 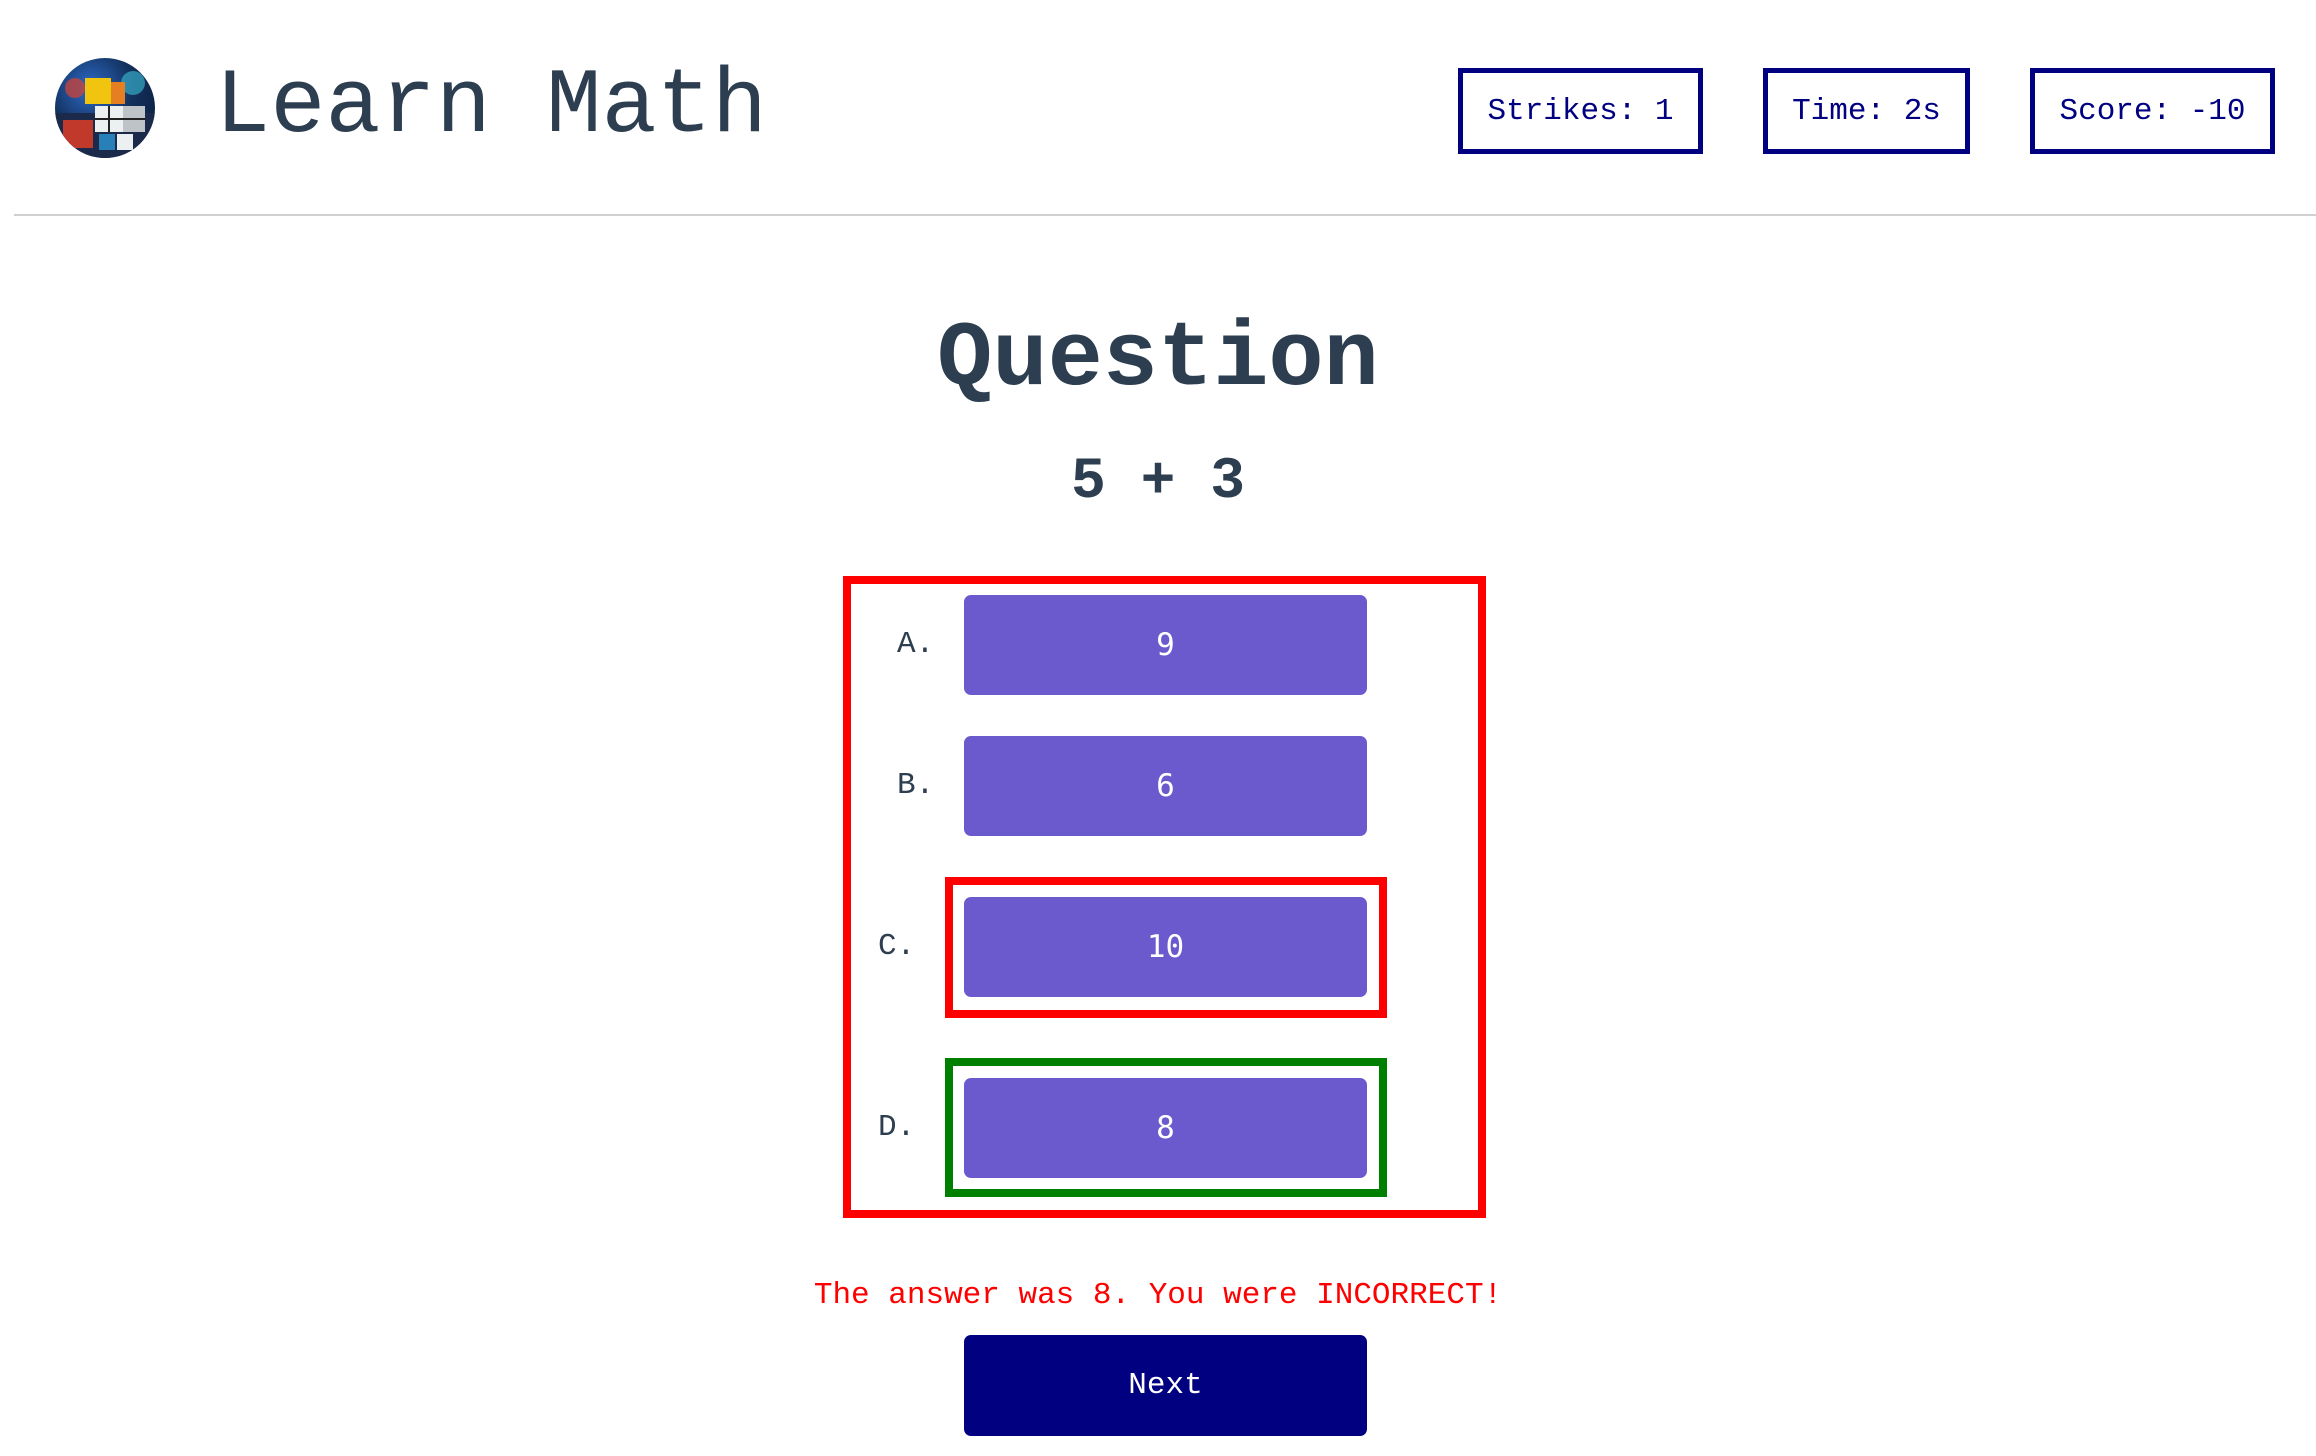 I want to click on question-expression: 5 + 3, so click(x=1158, y=482).